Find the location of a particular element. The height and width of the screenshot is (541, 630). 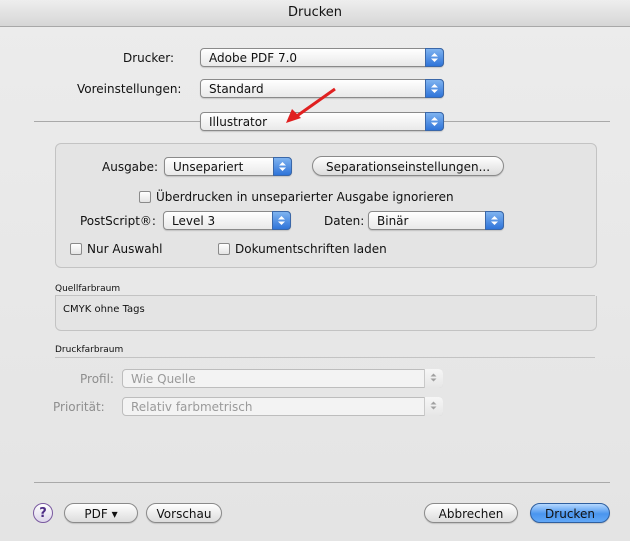

profile-label: Profil: is located at coordinates (97, 379).